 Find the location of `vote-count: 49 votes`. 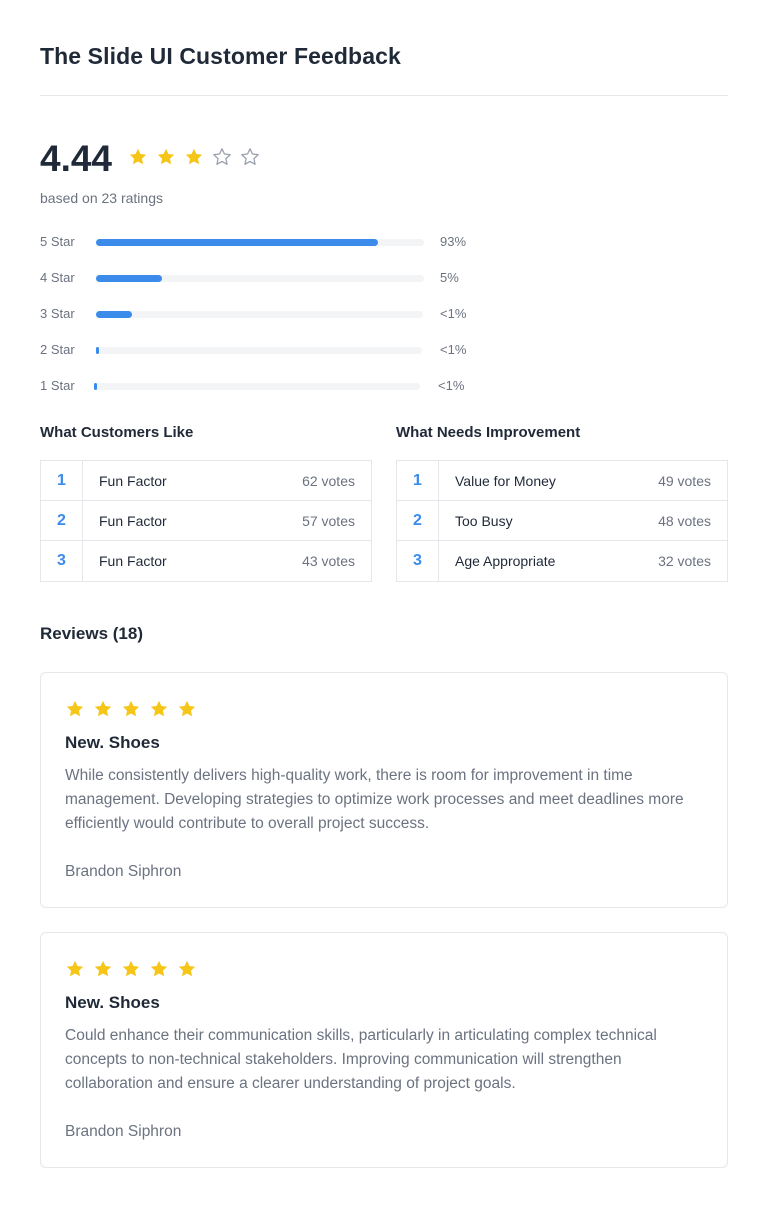

vote-count: 49 votes is located at coordinates (684, 480).